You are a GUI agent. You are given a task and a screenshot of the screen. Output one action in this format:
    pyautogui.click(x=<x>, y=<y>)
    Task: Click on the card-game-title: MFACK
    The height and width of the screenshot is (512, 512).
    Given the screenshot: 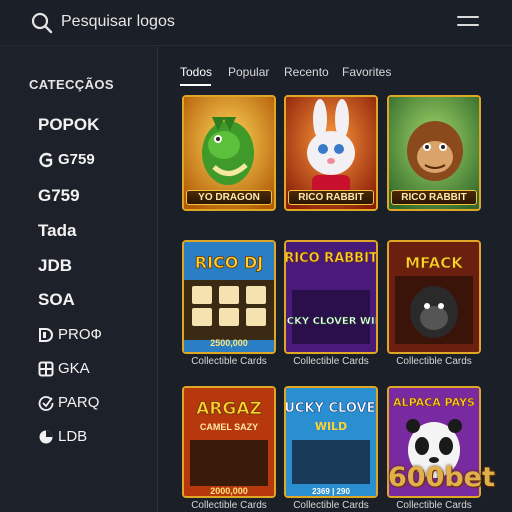 What is the action you would take?
    pyautogui.click(x=434, y=263)
    